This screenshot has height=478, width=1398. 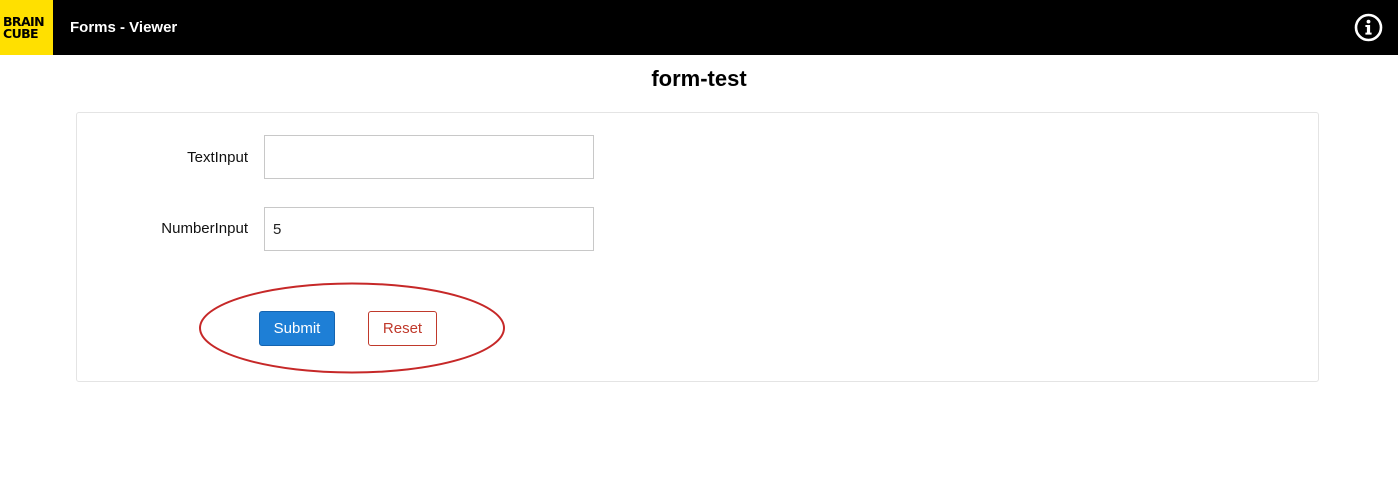 I want to click on app-title: Forms - Viewer, so click(x=124, y=27).